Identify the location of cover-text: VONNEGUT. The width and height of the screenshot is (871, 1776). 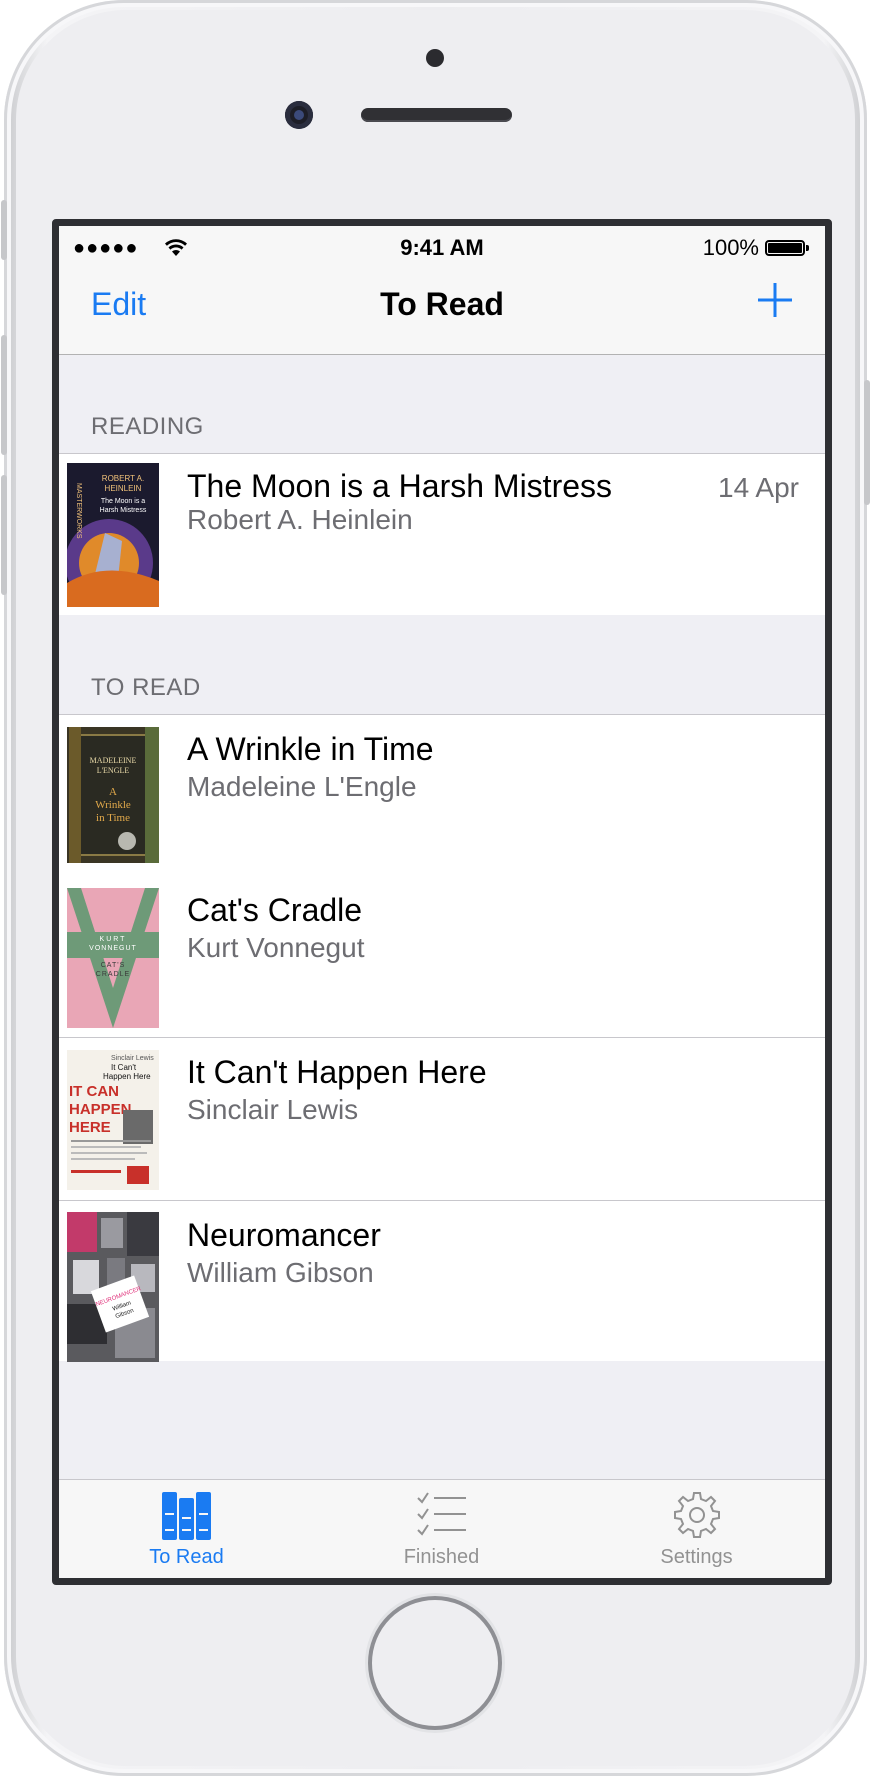
(113, 948).